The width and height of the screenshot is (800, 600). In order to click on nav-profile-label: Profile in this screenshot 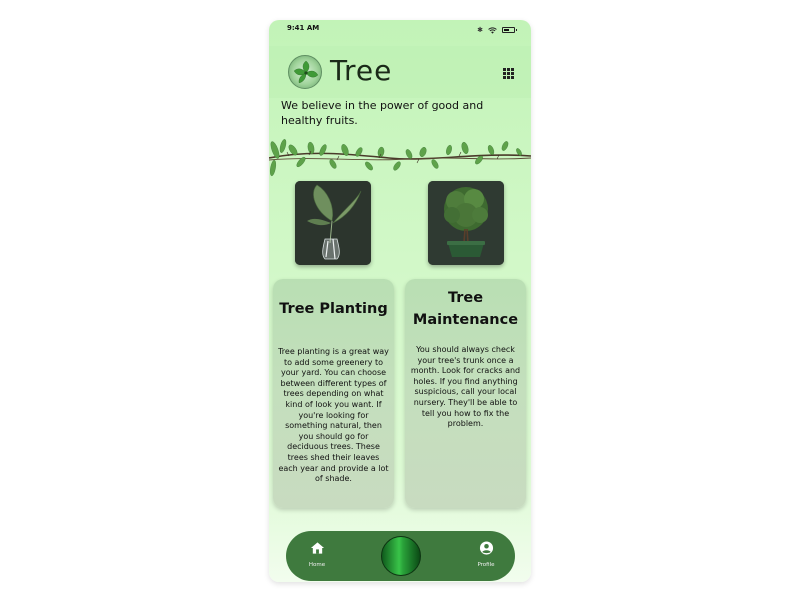, I will do `click(486, 565)`.